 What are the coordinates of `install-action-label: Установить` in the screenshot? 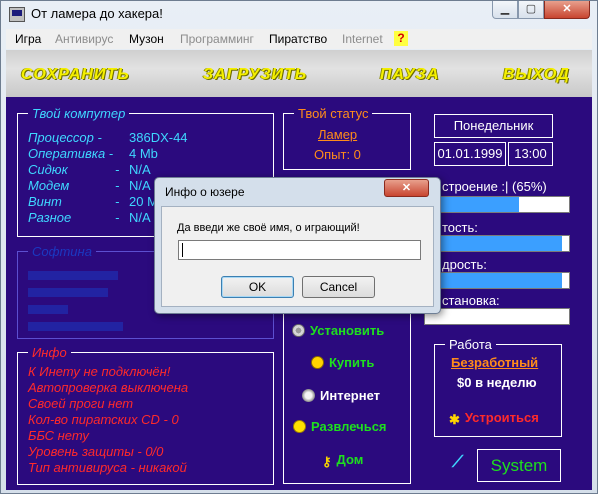 It's located at (347, 330).